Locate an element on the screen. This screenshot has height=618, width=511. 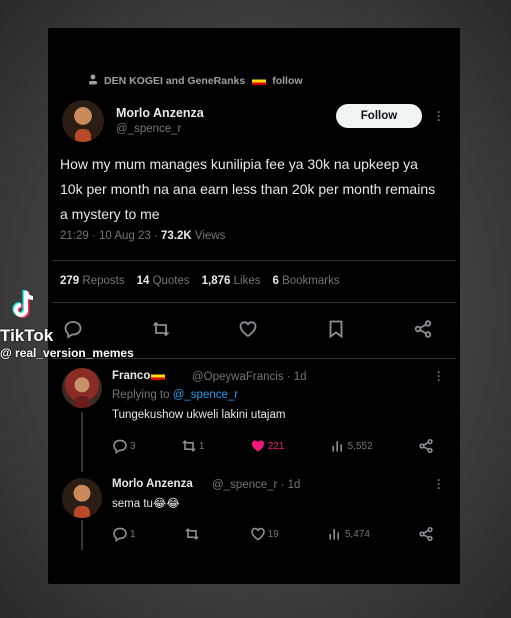
like-button: 221 is located at coordinates (267, 446).